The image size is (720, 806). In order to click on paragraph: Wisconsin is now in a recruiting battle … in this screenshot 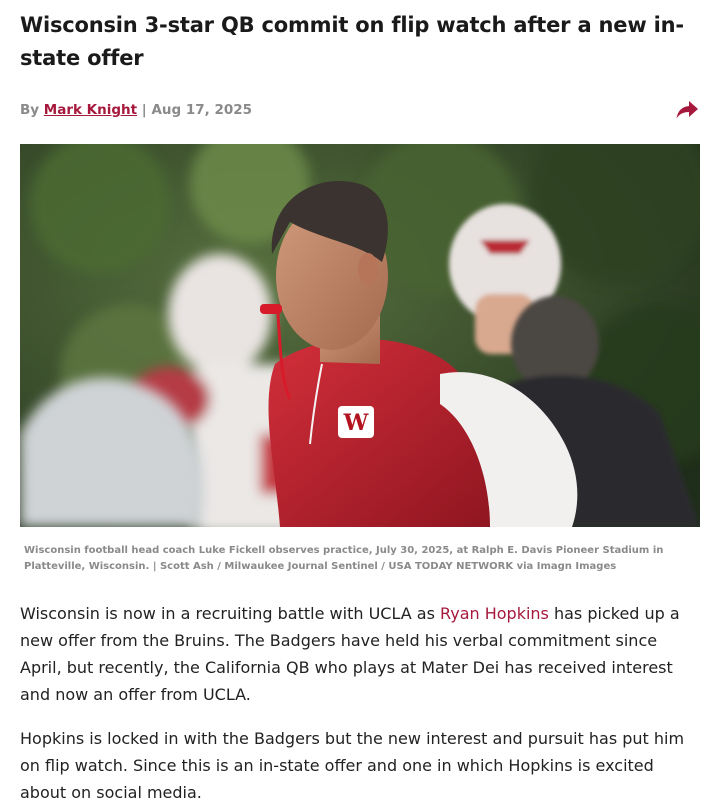, I will do `click(361, 654)`.